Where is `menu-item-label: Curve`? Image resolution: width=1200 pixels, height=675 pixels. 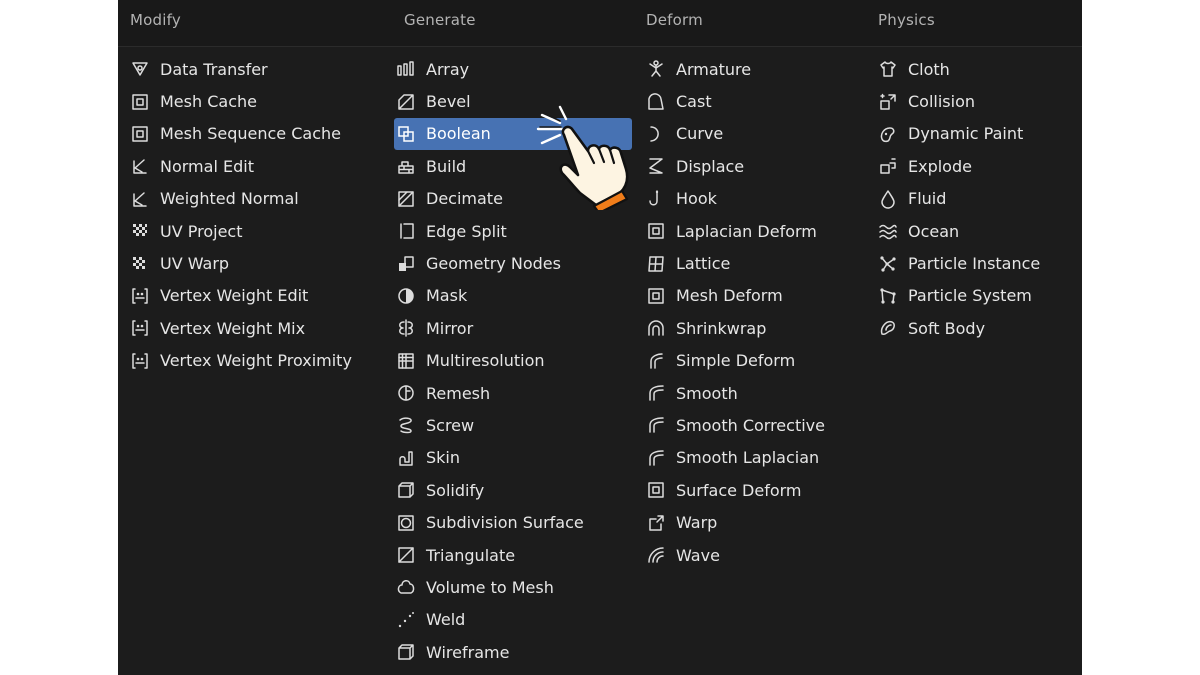
menu-item-label: Curve is located at coordinates (700, 134).